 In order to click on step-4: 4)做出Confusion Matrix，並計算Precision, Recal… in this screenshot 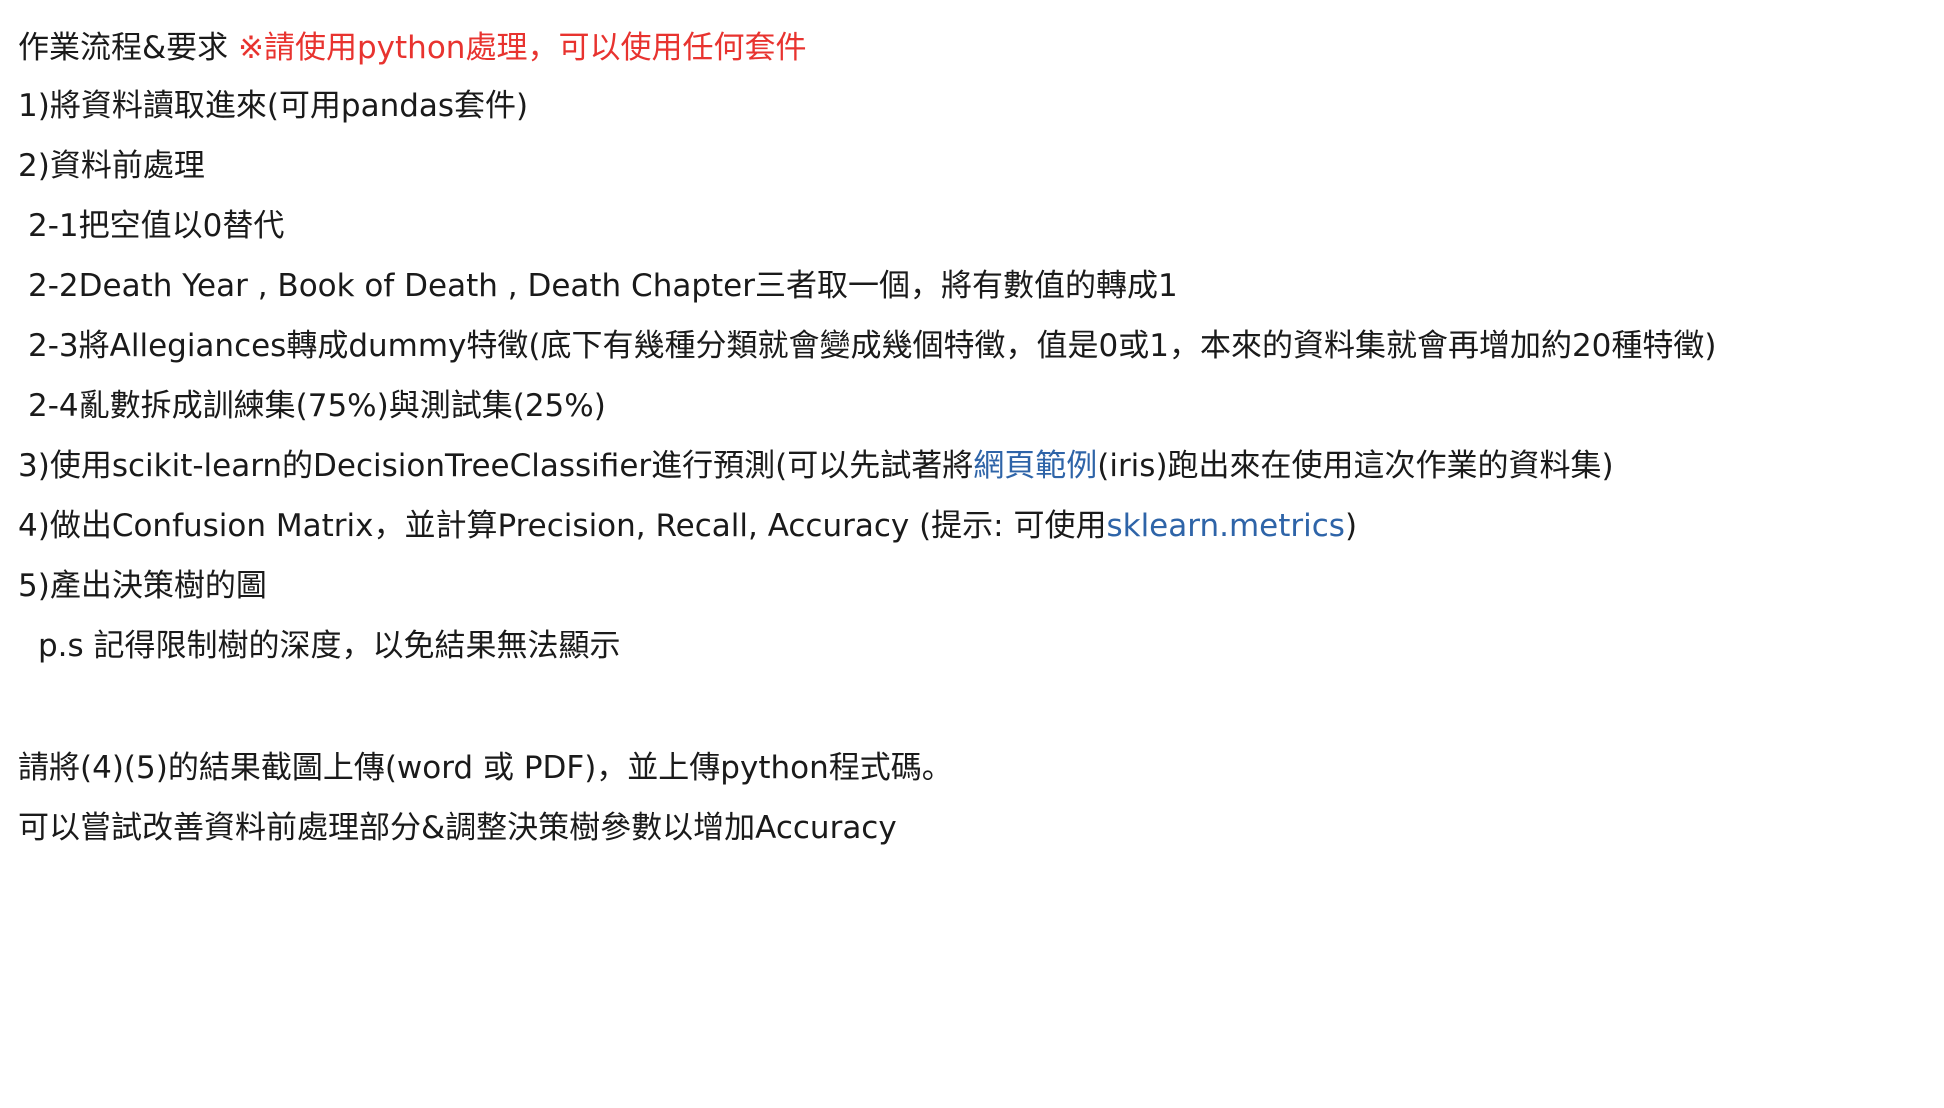, I will do `click(687, 526)`.